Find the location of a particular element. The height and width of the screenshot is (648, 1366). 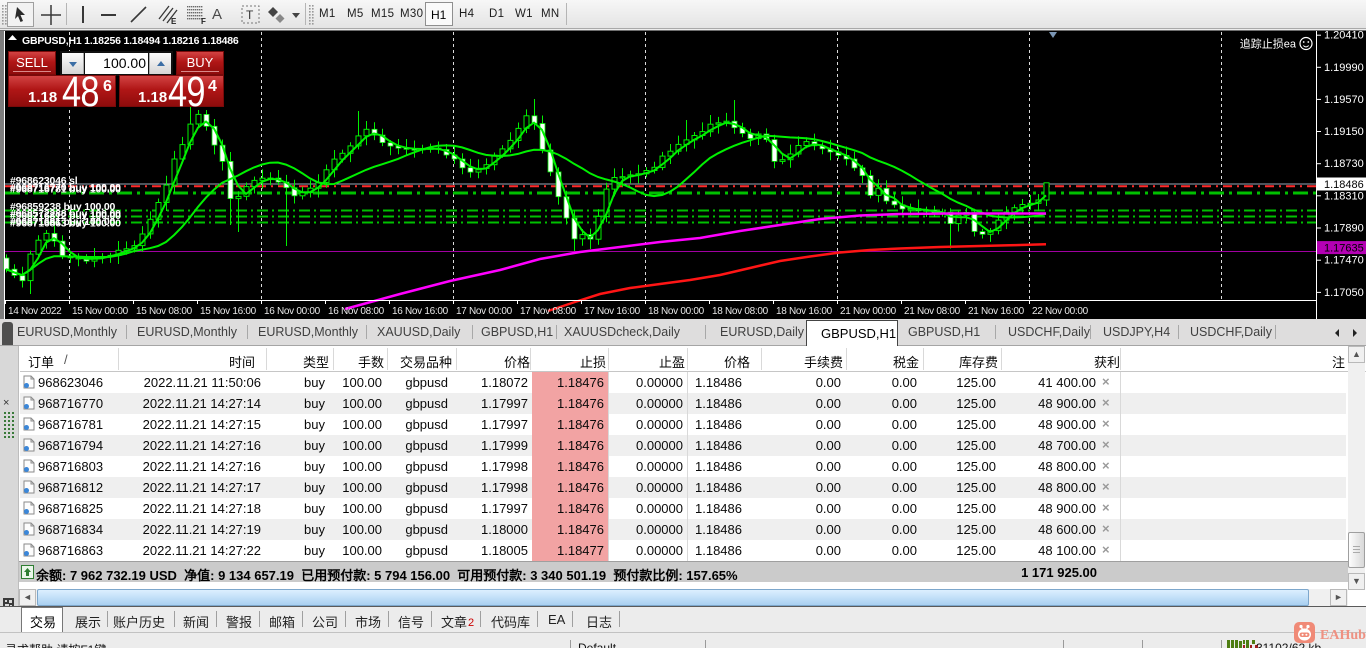

svg-text: 1.19990 is located at coordinates (1344, 68).